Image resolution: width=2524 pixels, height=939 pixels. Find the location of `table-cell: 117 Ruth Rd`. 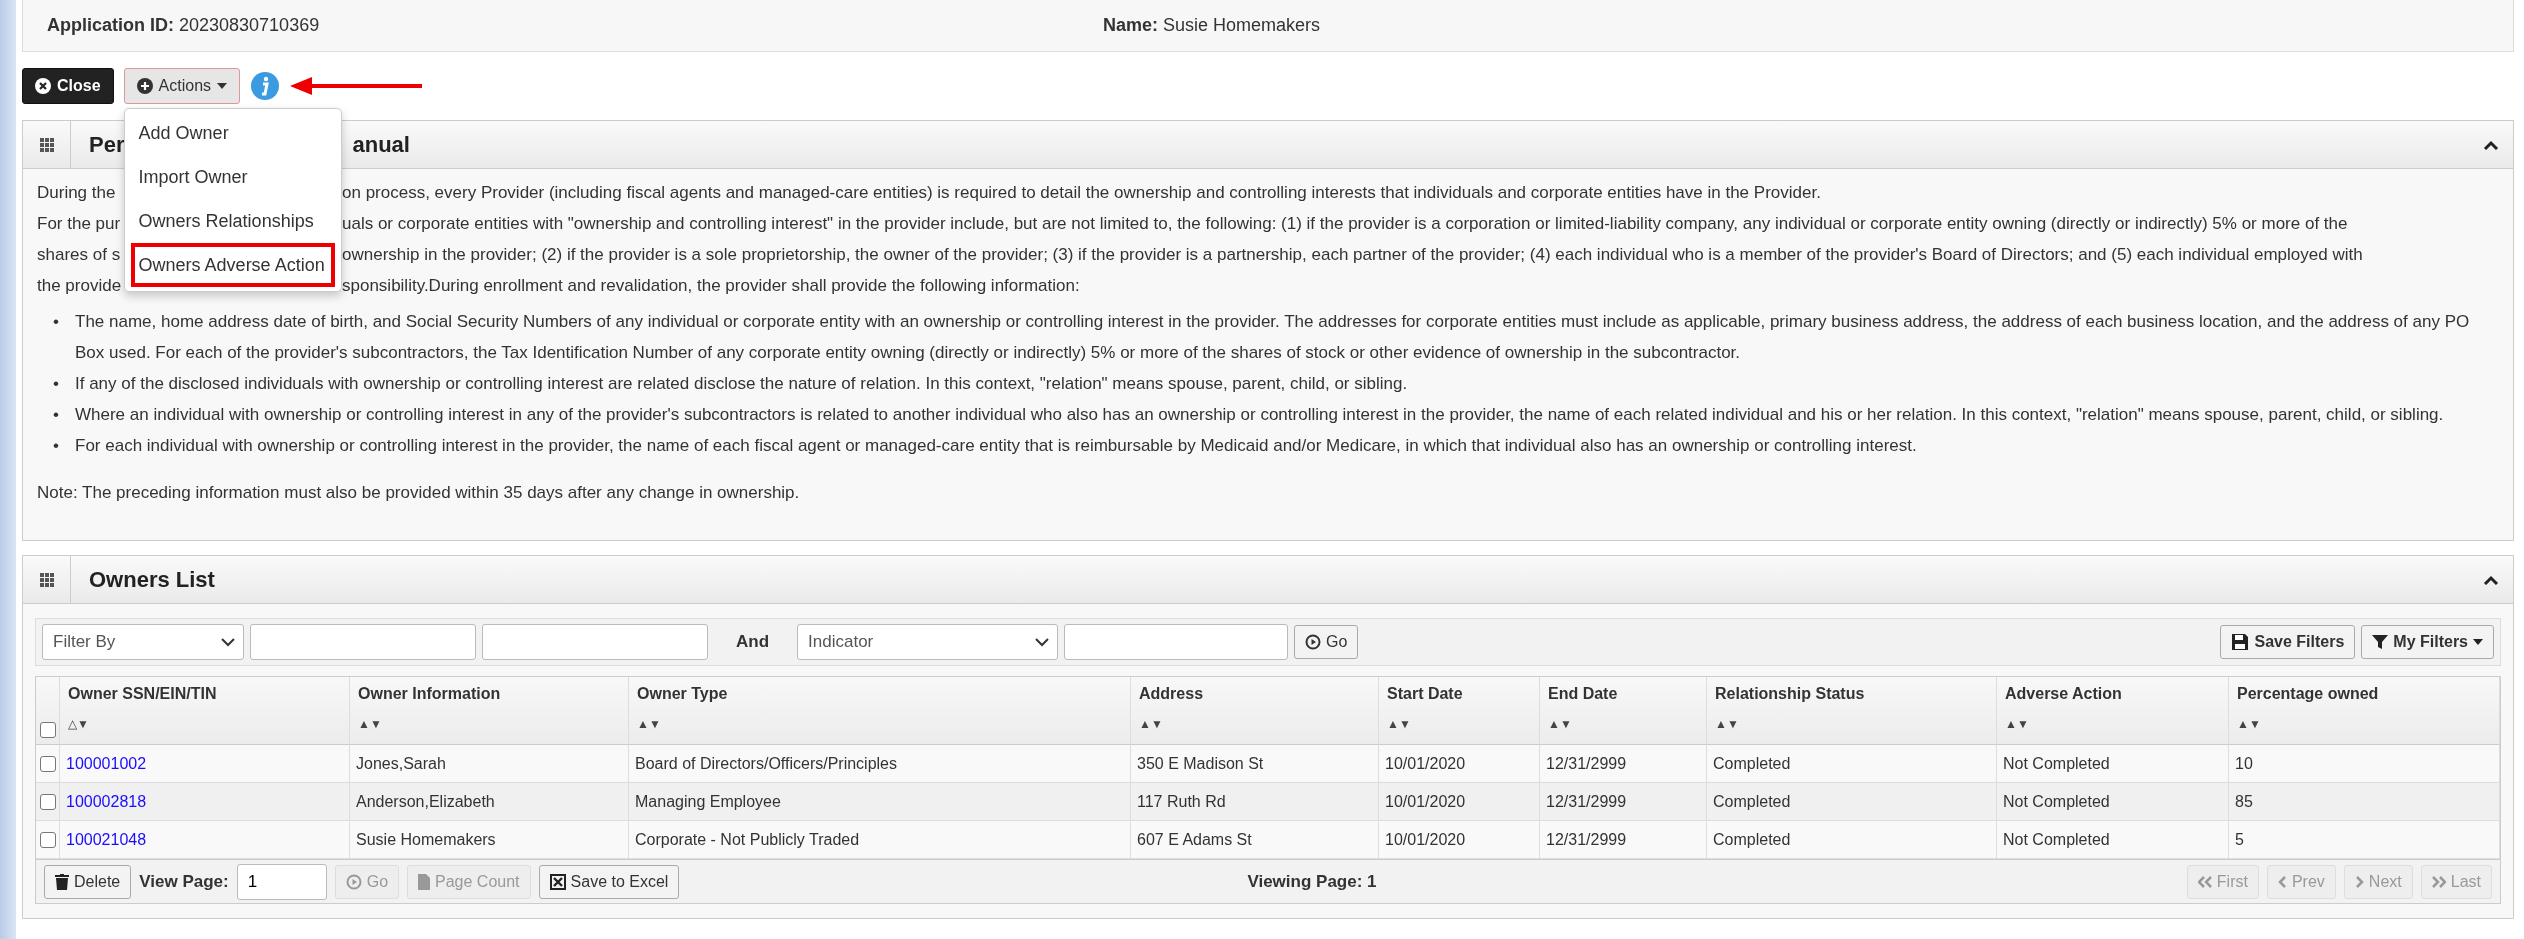

table-cell: 117 Ruth Rd is located at coordinates (1255, 802).